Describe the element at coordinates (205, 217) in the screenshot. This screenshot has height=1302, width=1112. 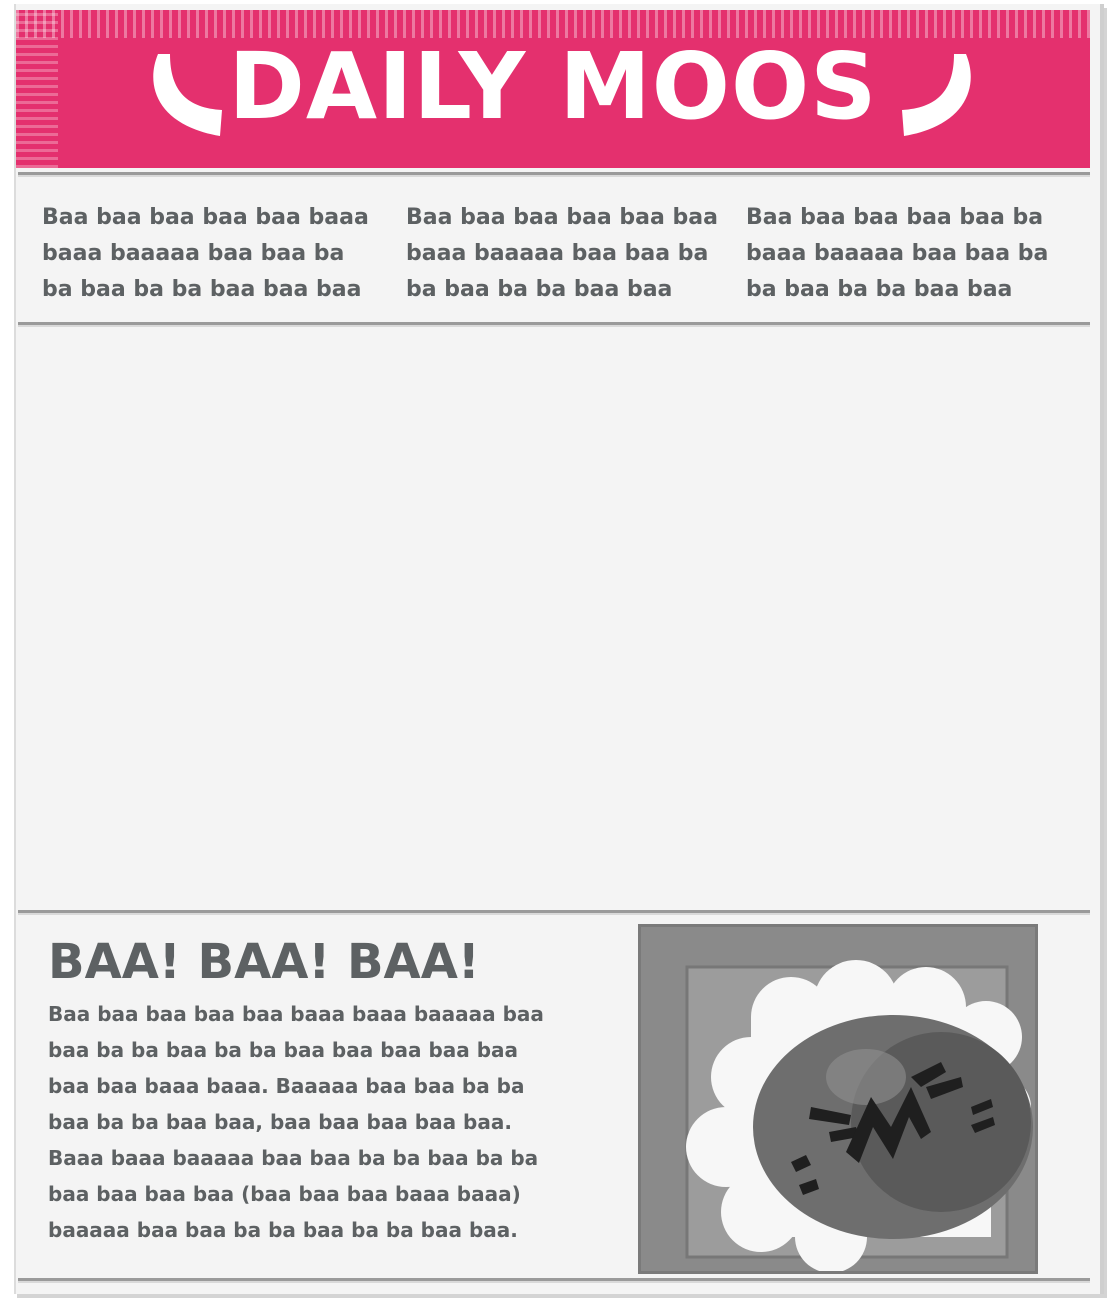
I see `column-line: Baa baa baa baa baa baaa` at that location.